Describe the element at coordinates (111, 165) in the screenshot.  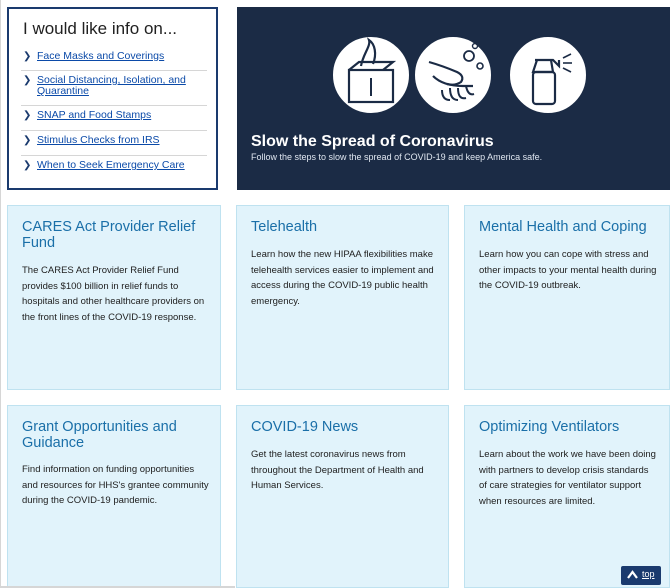
I see `emergency-care-link: When to Seek Emergency Care` at that location.